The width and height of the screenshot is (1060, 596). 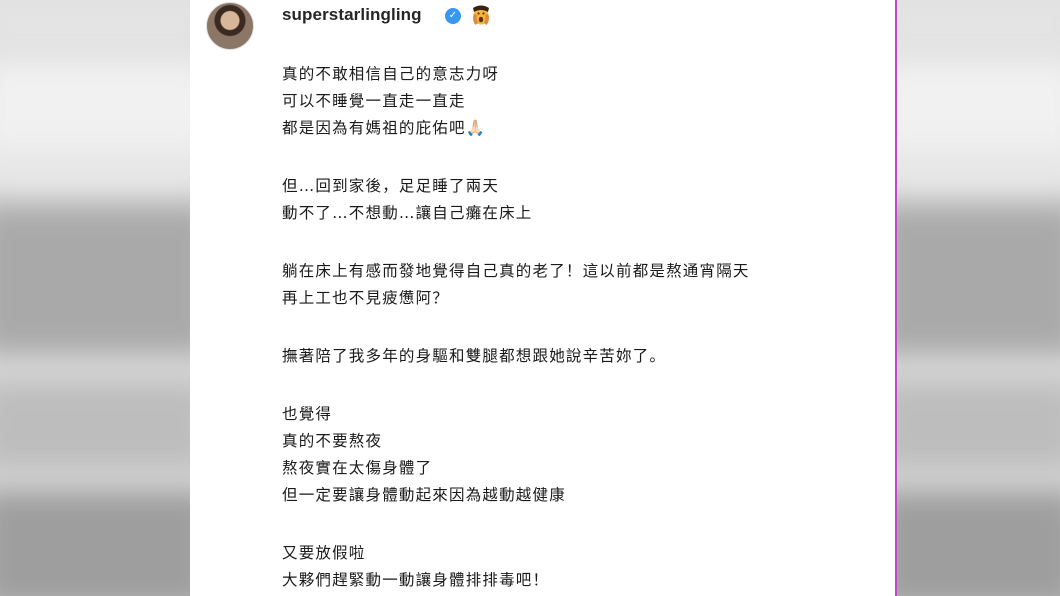 What do you see at coordinates (384, 128) in the screenshot?
I see `caption-line: 都是因為有媽祖的庇佑吧🙏🏻` at bounding box center [384, 128].